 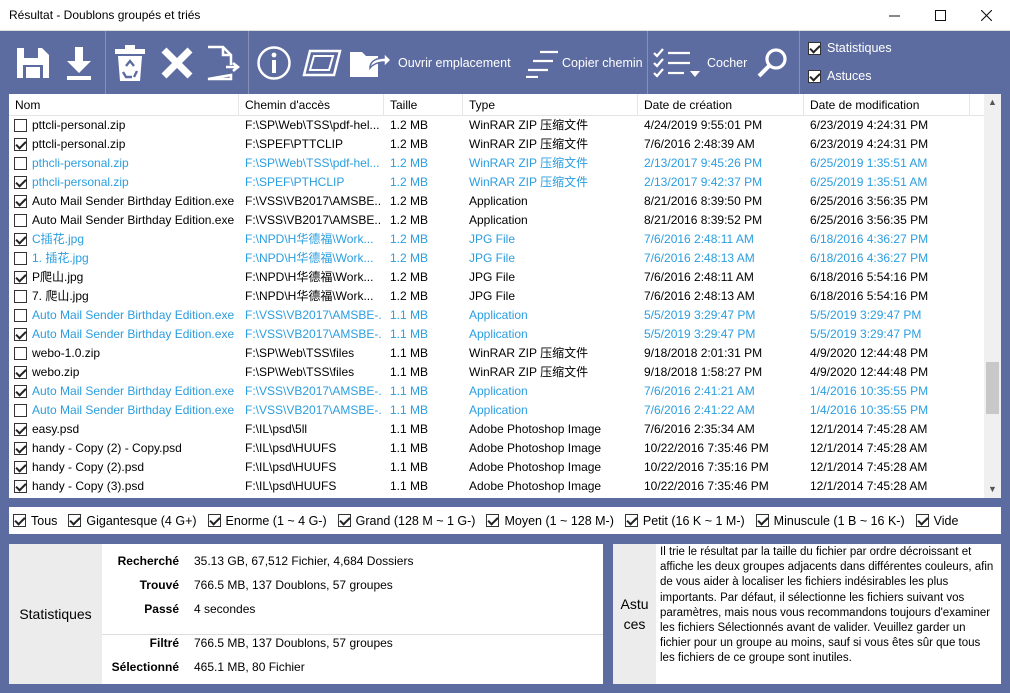 I want to click on vertical-scrollbar: ▲ ▼, so click(x=992, y=296).